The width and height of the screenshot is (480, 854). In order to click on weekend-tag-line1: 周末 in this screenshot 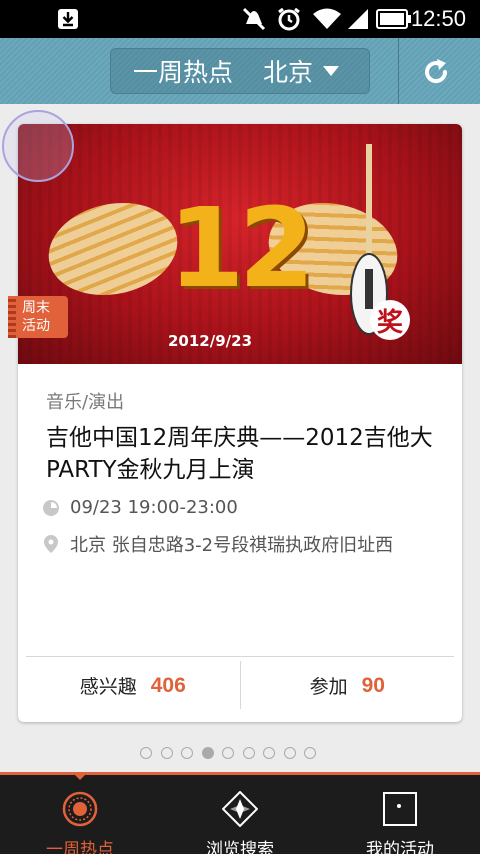, I will do `click(36, 308)`.